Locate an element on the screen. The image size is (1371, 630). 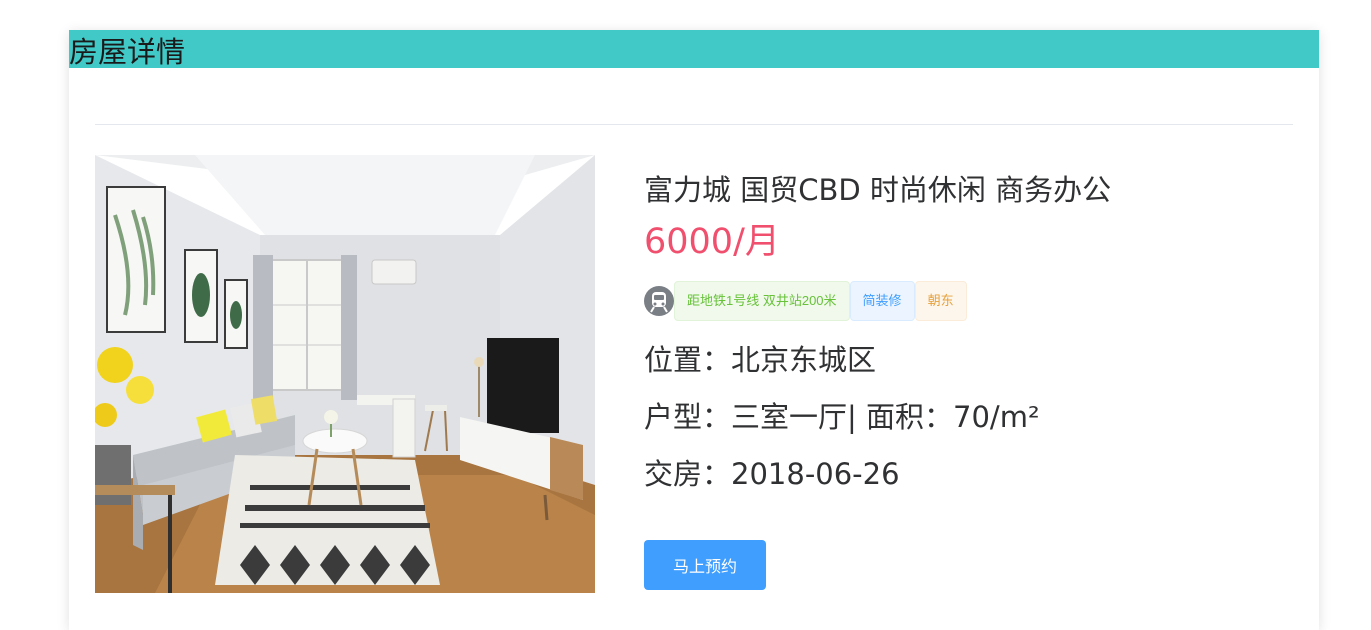
handover-row: 交房：2018-06-26 is located at coordinates (772, 474).